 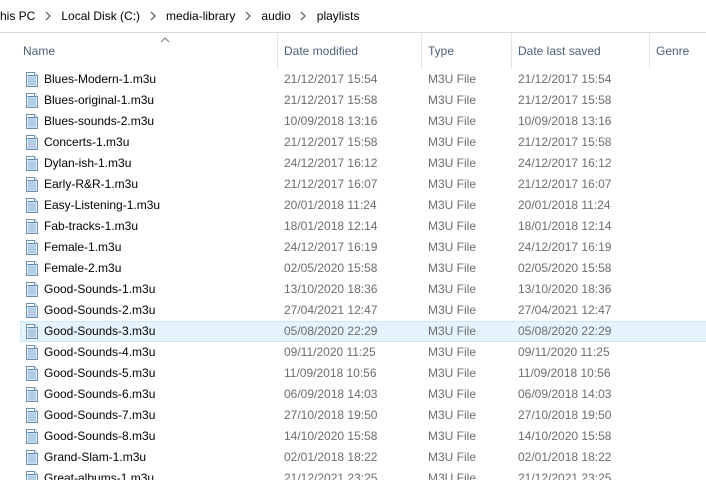 I want to click on column-header-date-last-saved: Date last saved, so click(x=581, y=51).